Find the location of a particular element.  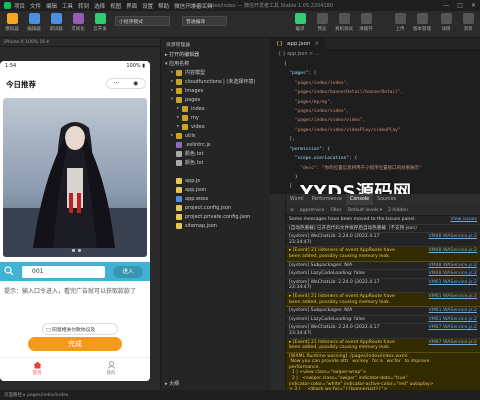

file-tree-item: ▸ video is located at coordinates (215, 126).